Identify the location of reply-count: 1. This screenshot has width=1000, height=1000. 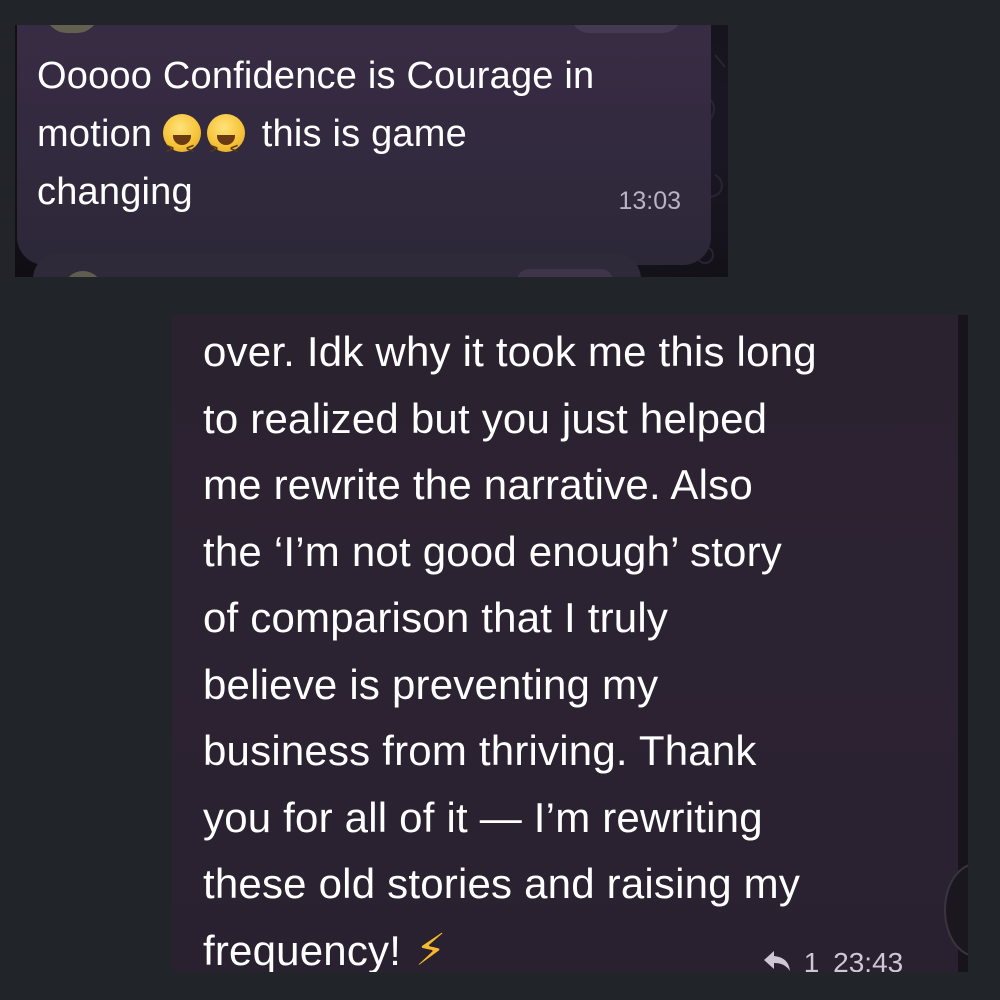
(812, 959).